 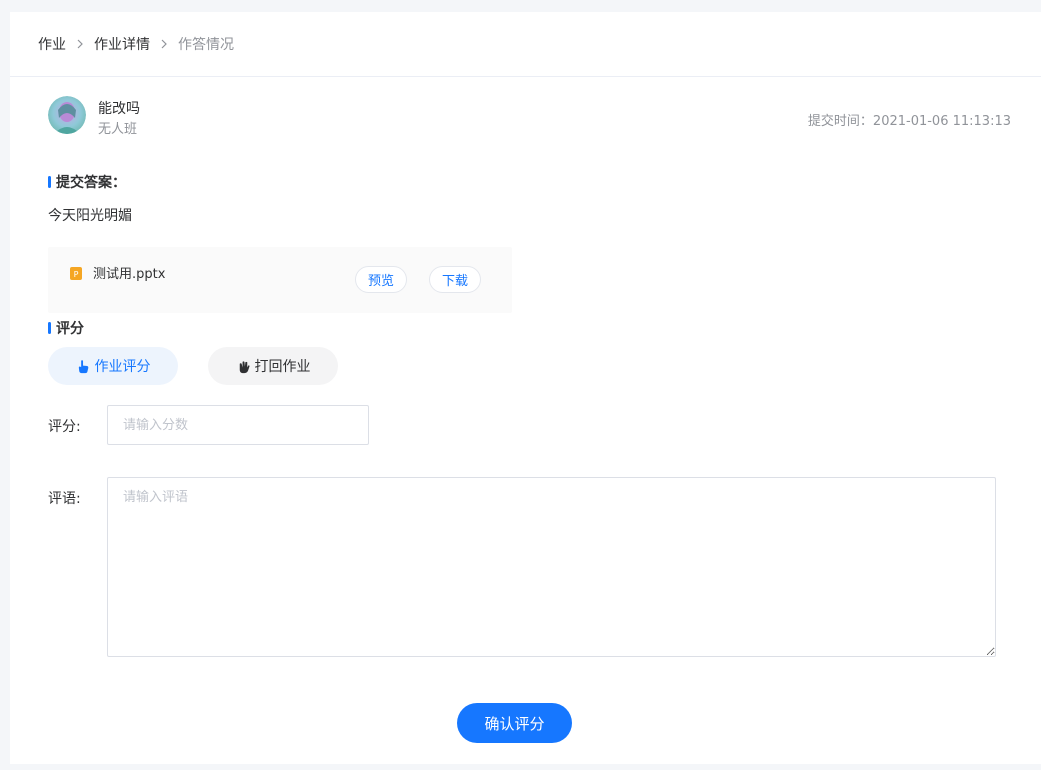 I want to click on confirm-score-button: 确认评分, so click(x=514, y=723).